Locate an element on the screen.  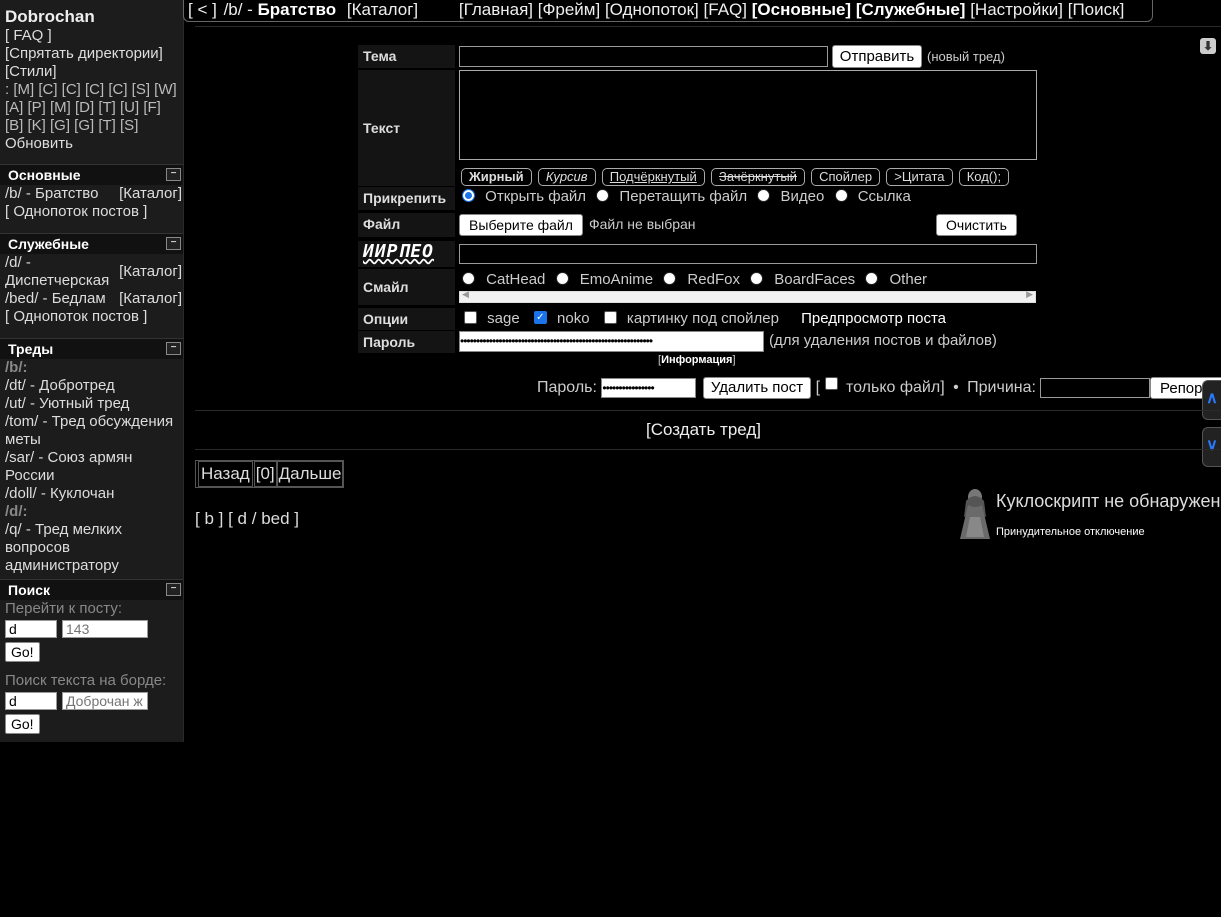
smile-redfox-radio is located at coordinates (670, 278).